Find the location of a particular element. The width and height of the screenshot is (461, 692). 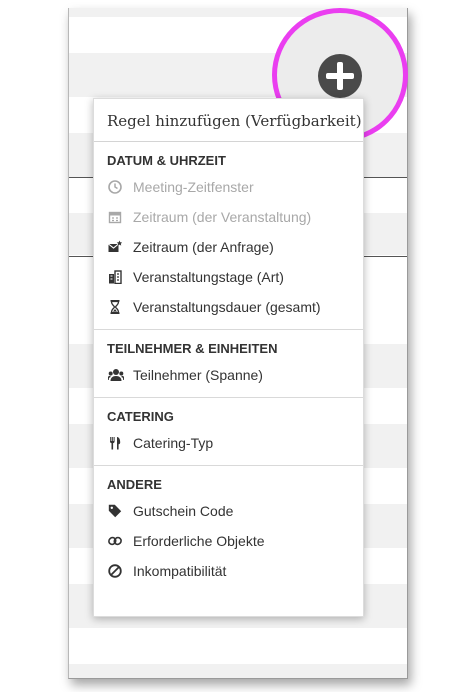

menu-item-label: Meeting-Zeitfenster is located at coordinates (193, 187).